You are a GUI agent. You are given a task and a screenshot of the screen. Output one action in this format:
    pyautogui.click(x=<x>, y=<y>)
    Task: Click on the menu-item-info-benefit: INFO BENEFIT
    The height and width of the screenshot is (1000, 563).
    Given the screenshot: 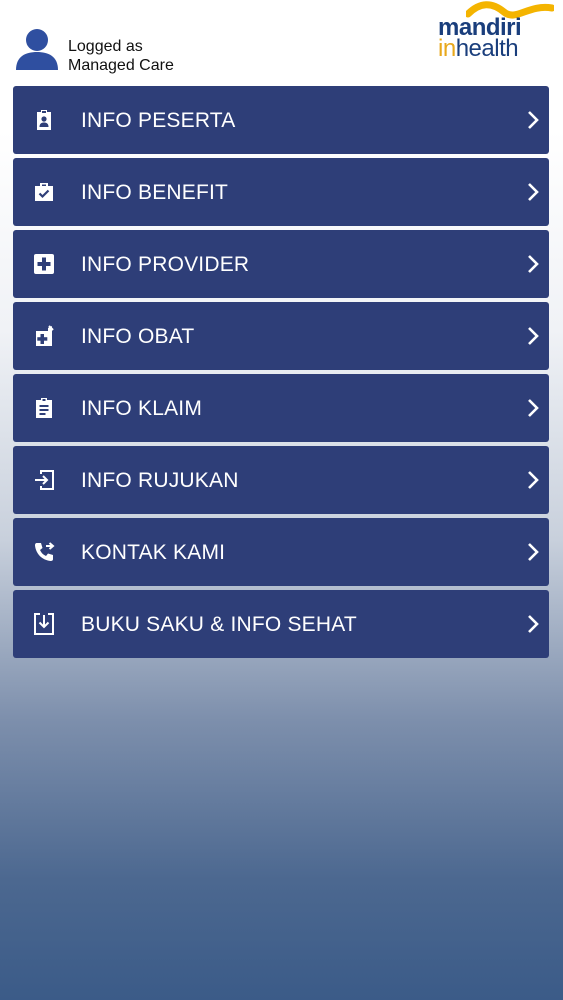 What is the action you would take?
    pyautogui.click(x=281, y=192)
    